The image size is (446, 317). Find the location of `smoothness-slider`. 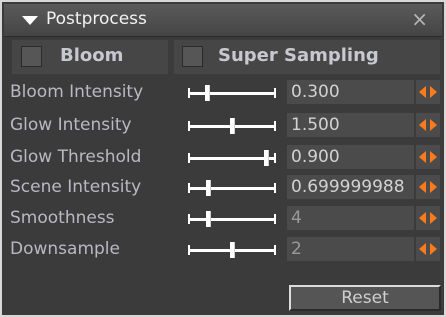

smoothness-slider is located at coordinates (232, 219).